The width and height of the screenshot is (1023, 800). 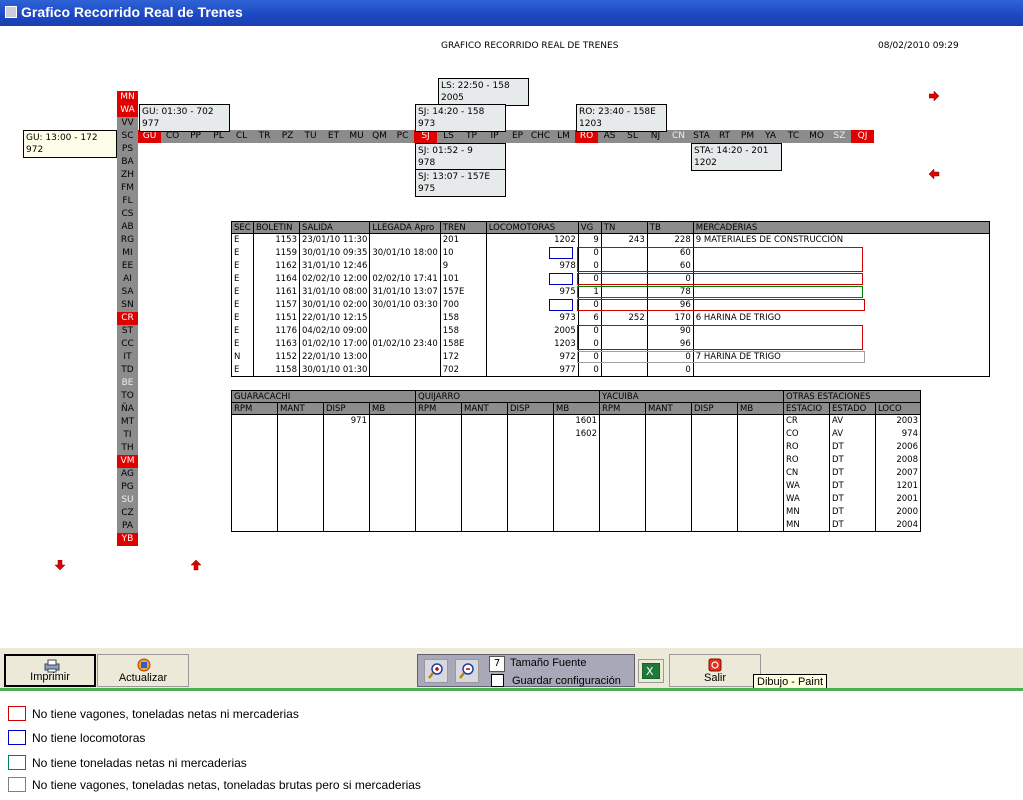 I want to click on arrow-up-icon, so click(x=196, y=566).